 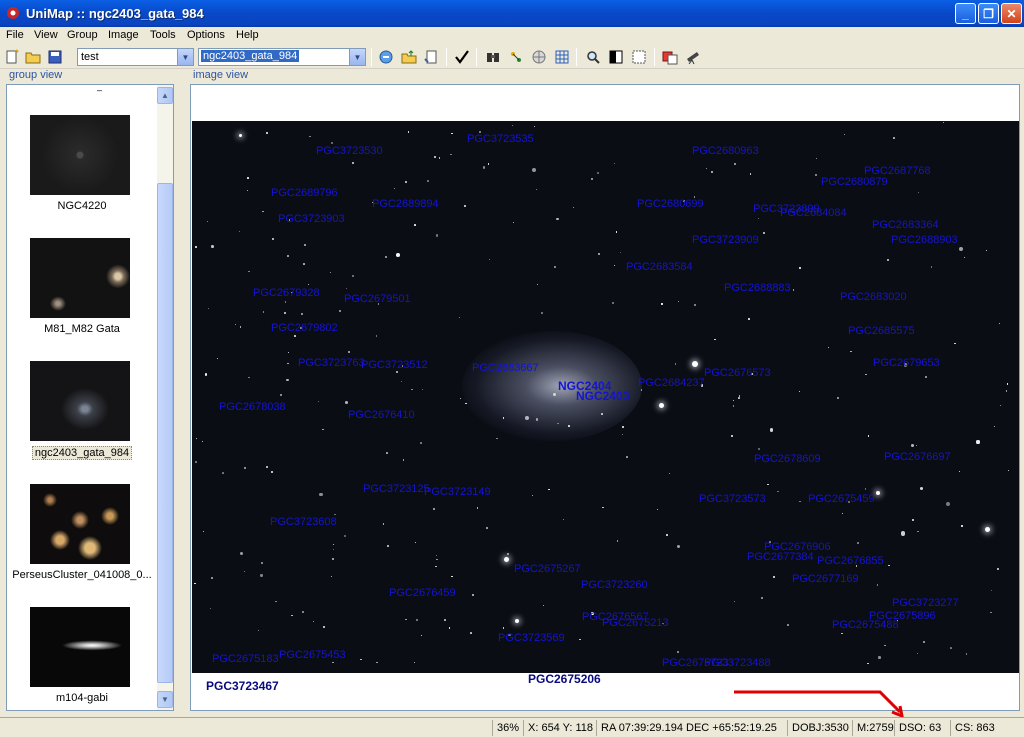 What do you see at coordinates (55, 57) in the screenshot?
I see `save-icon` at bounding box center [55, 57].